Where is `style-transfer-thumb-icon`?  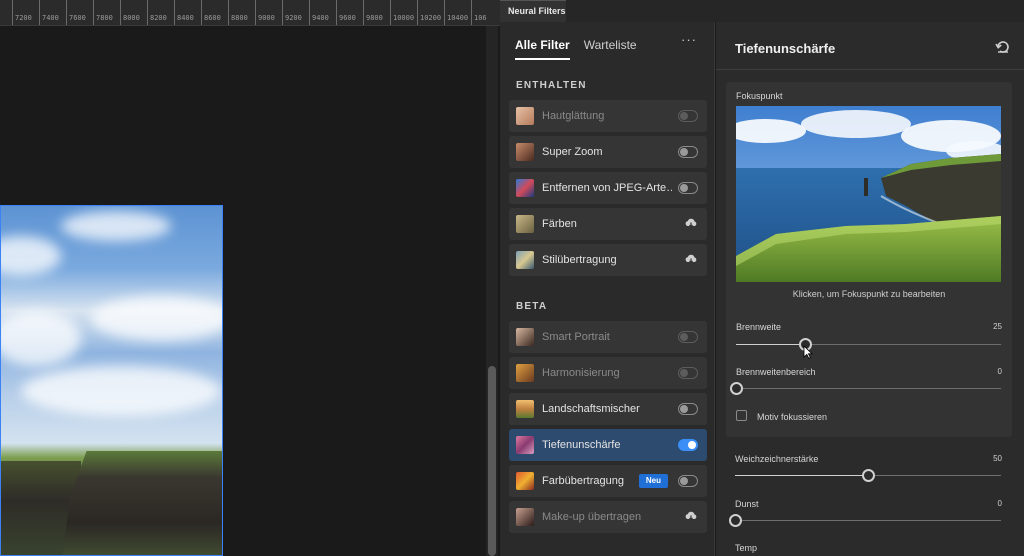
style-transfer-thumb-icon is located at coordinates (525, 260).